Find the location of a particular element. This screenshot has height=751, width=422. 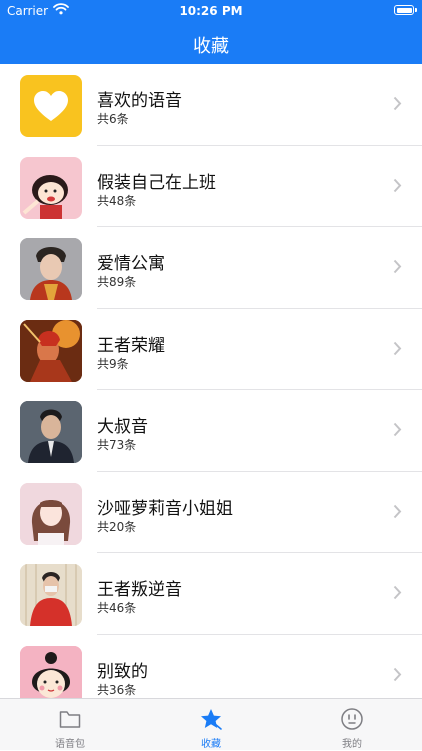

heart-icon is located at coordinates (51, 106).